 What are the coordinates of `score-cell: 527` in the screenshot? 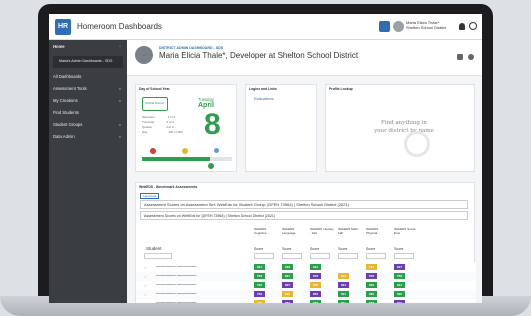 It's located at (399, 301).